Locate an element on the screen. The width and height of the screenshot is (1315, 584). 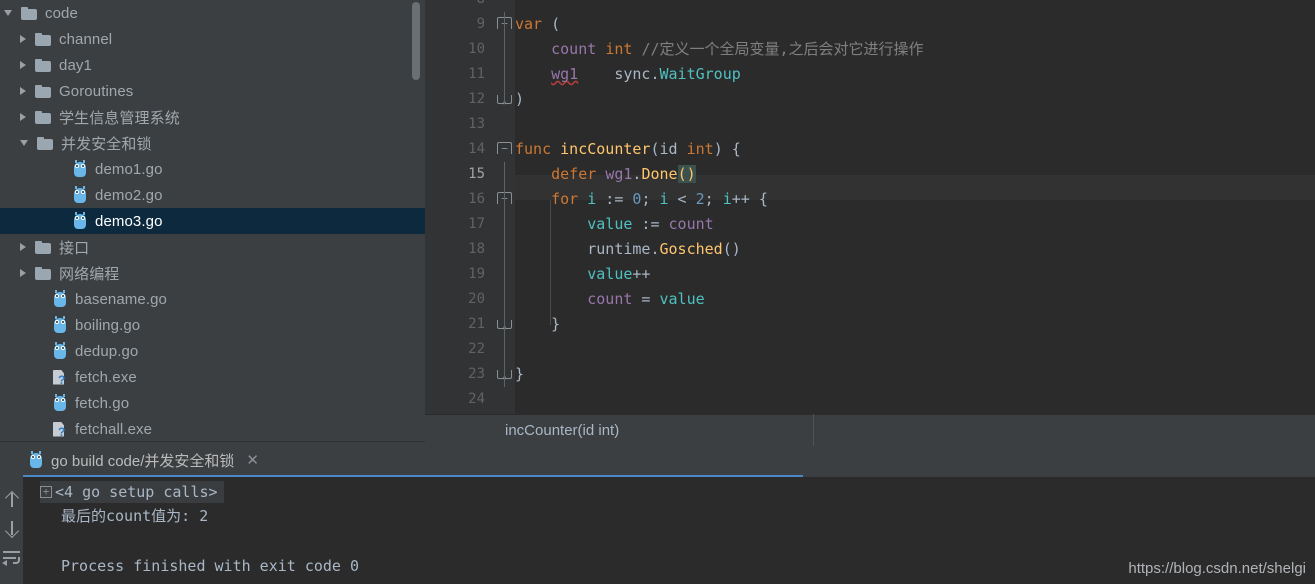
tree-item-channel: channel is located at coordinates (212, 39).